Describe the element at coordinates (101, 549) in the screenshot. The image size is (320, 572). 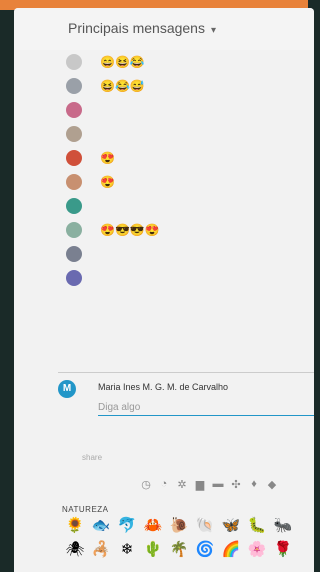
I see `emoji-icon: 🦂` at that location.